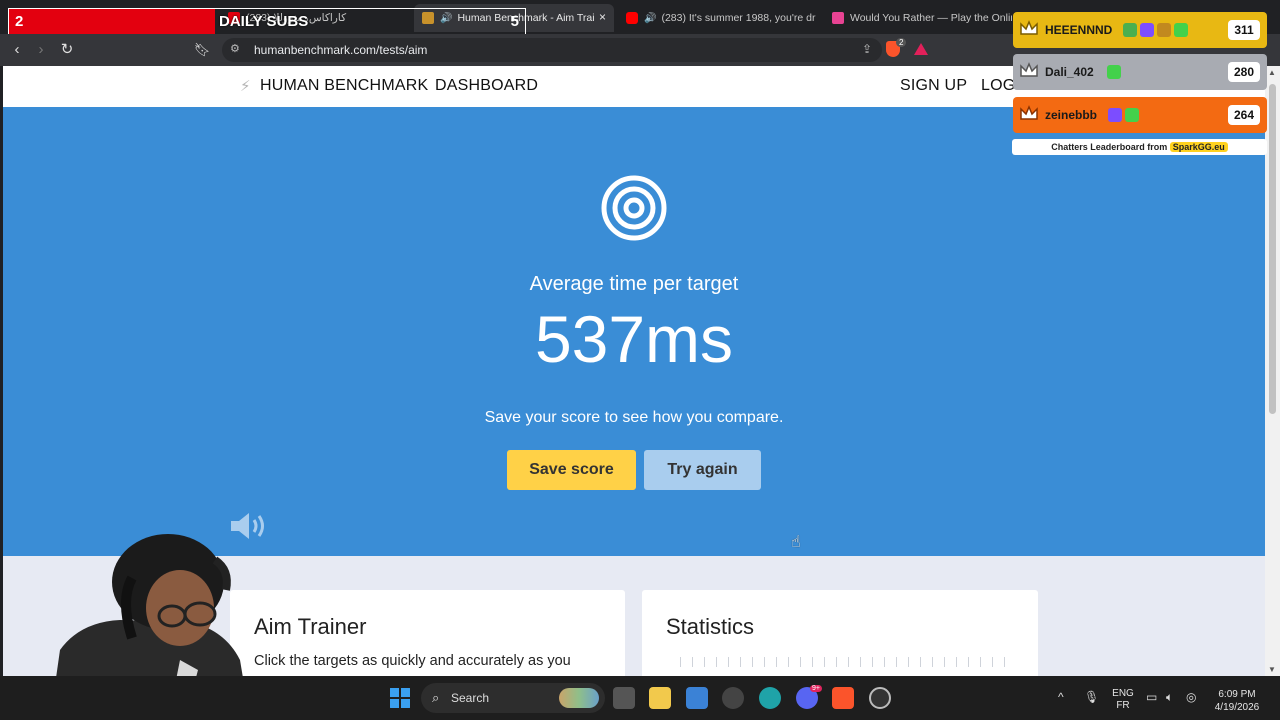  What do you see at coordinates (112, 22) in the screenshot?
I see `subs-progress-bar` at bounding box center [112, 22].